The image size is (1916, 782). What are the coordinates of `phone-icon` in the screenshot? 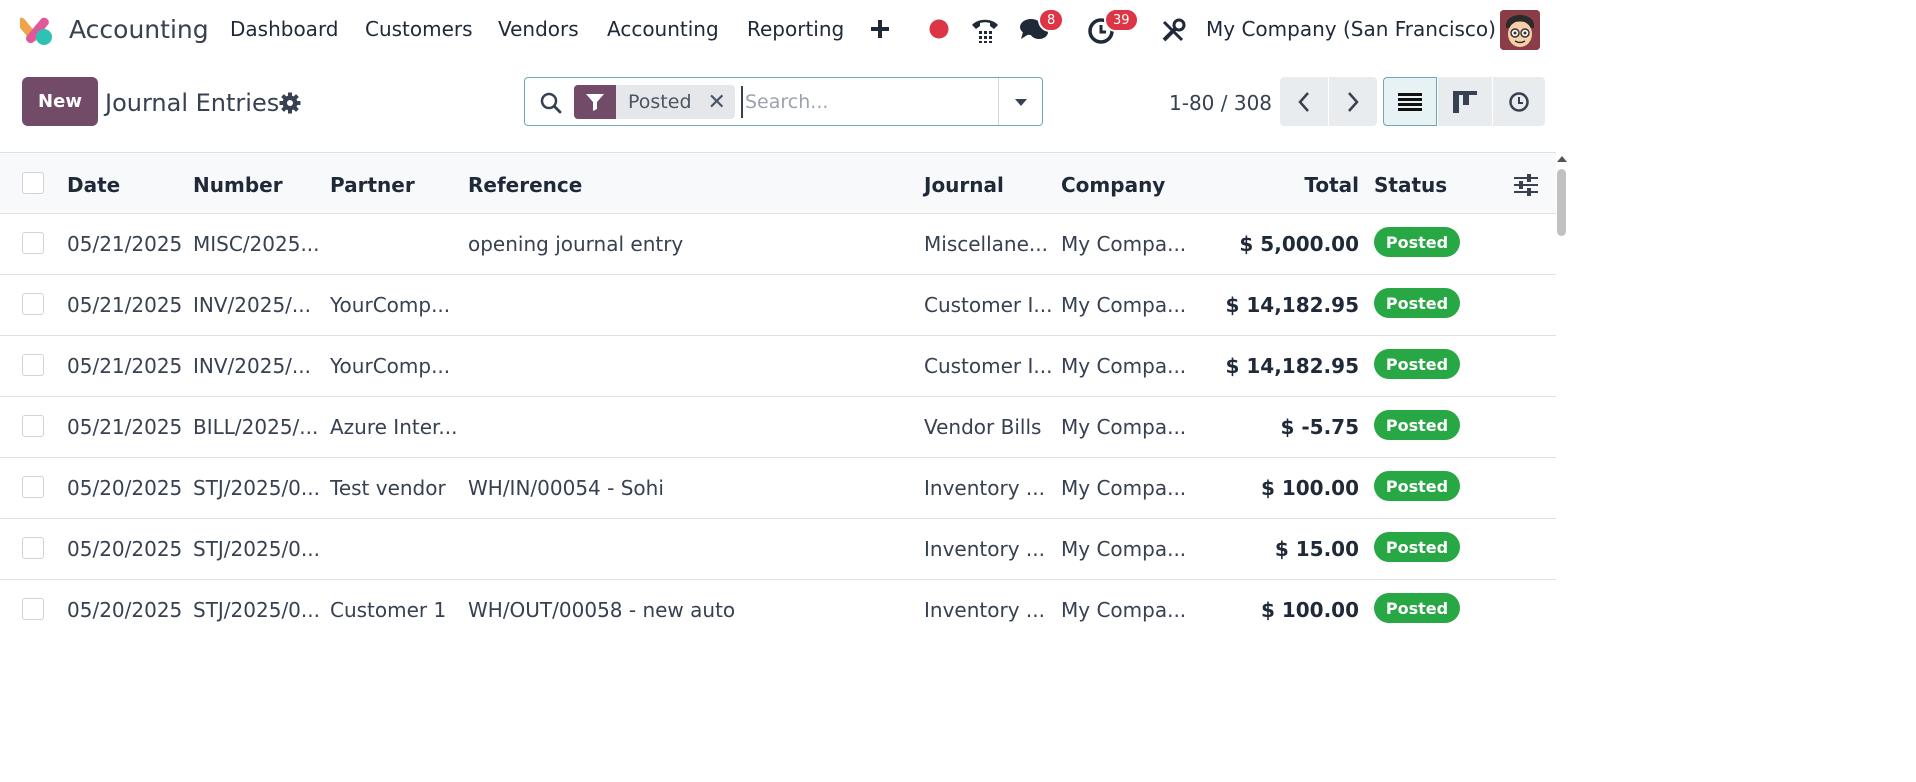 It's located at (985, 30).